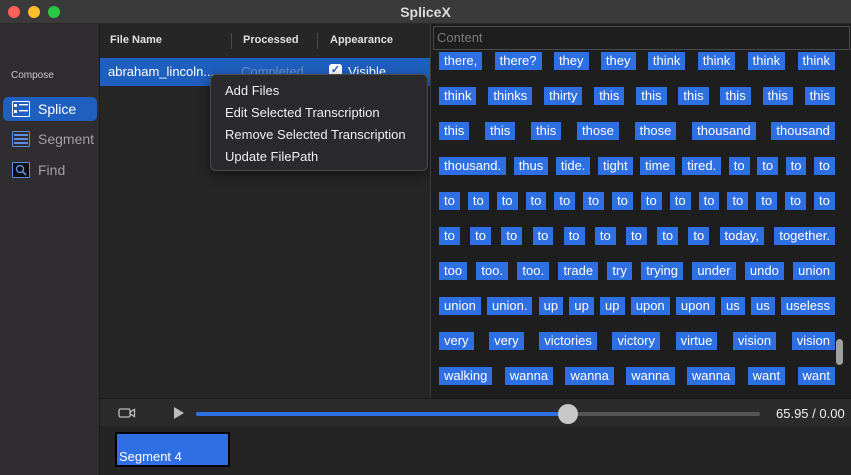 This screenshot has height=475, width=851. What do you see at coordinates (319, 157) in the screenshot?
I see `menu-item-update-filepath: Update FilePath` at bounding box center [319, 157].